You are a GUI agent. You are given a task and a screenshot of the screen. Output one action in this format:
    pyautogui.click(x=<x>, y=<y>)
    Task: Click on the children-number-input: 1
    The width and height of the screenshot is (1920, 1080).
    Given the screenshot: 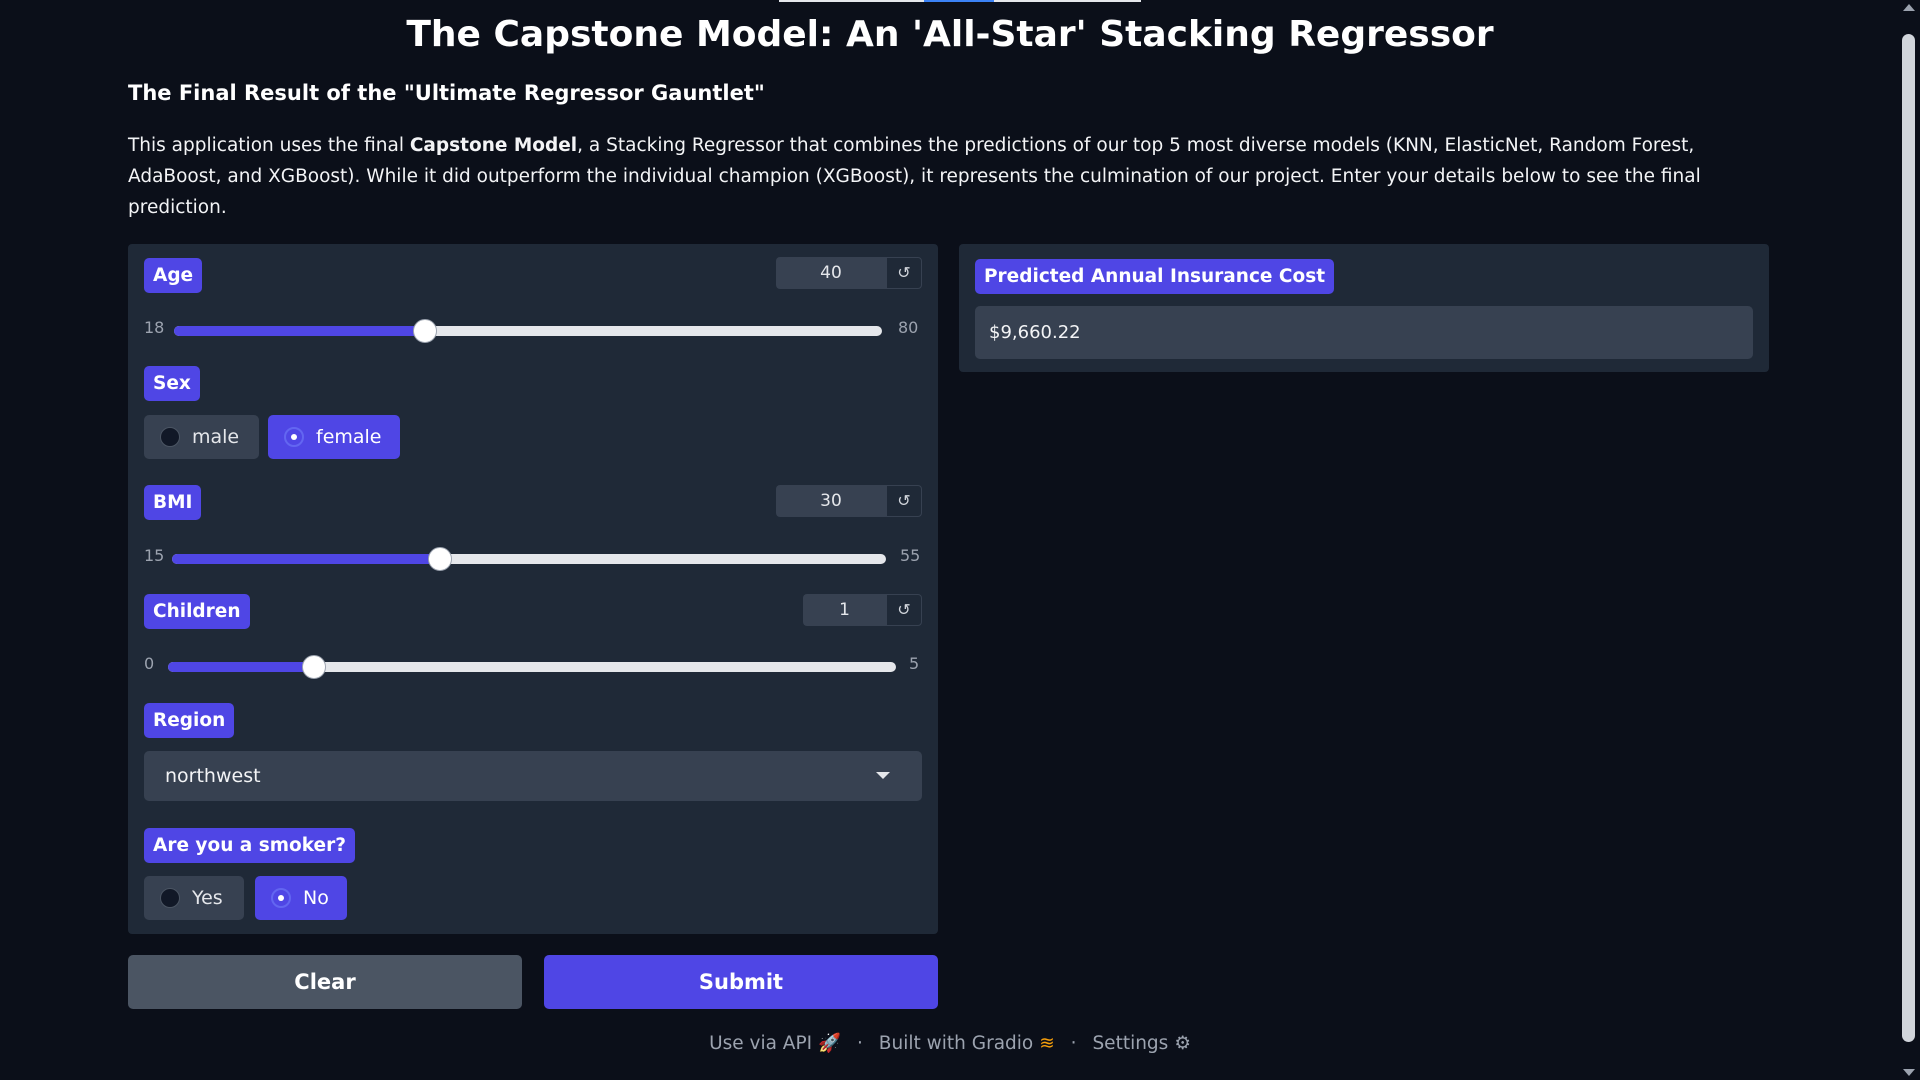 What is the action you would take?
    pyautogui.click(x=844, y=610)
    